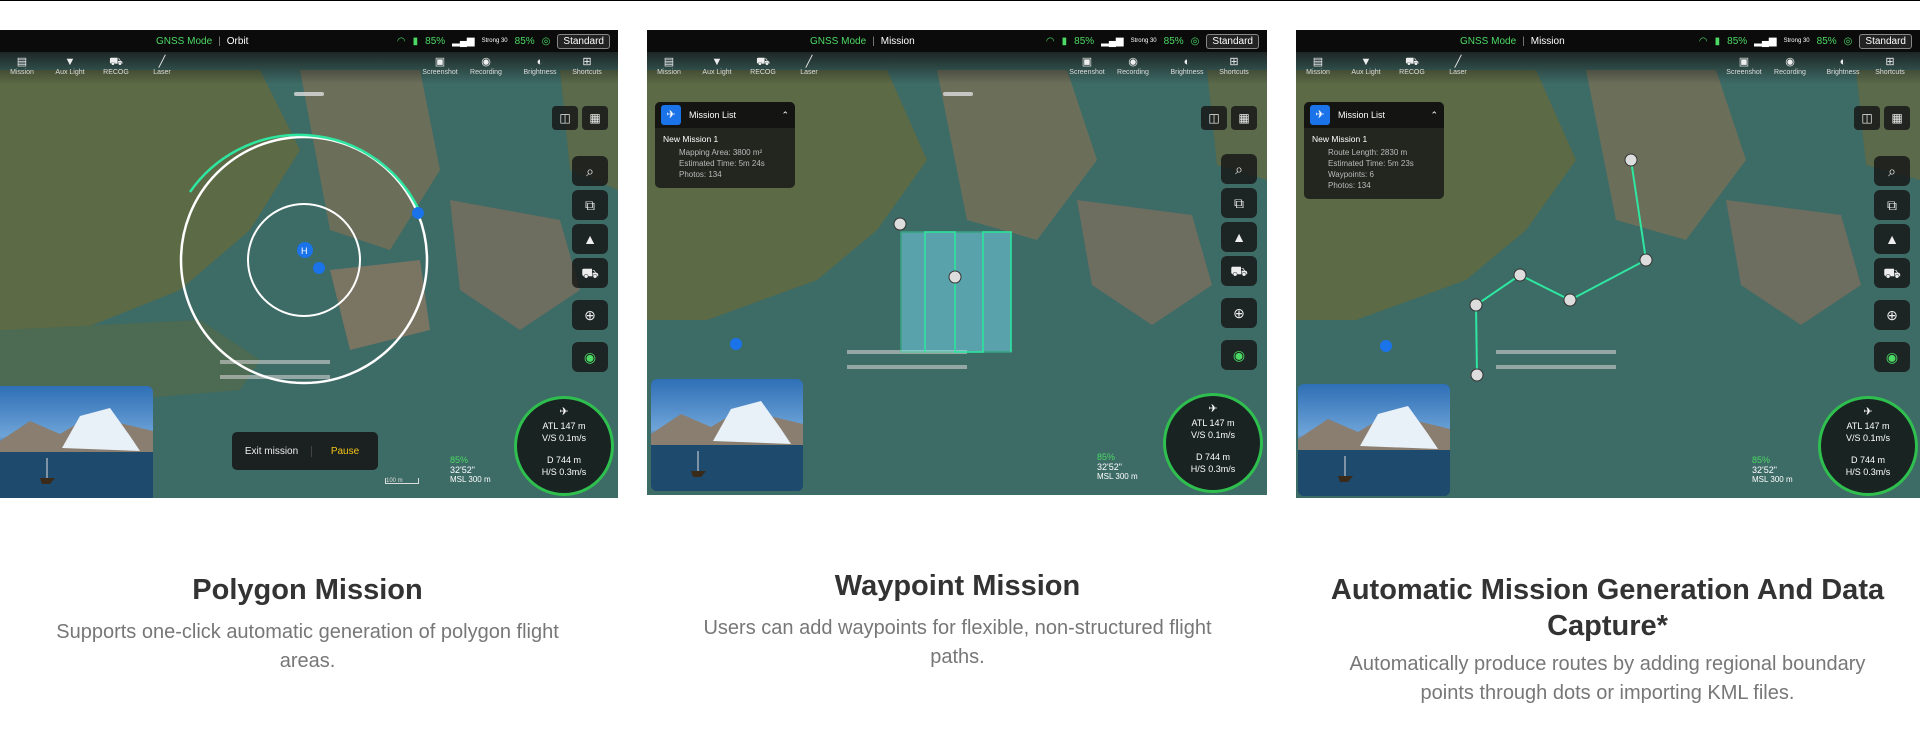 Image resolution: width=1920 pixels, height=745 pixels. I want to click on drone-marker, so click(418, 213).